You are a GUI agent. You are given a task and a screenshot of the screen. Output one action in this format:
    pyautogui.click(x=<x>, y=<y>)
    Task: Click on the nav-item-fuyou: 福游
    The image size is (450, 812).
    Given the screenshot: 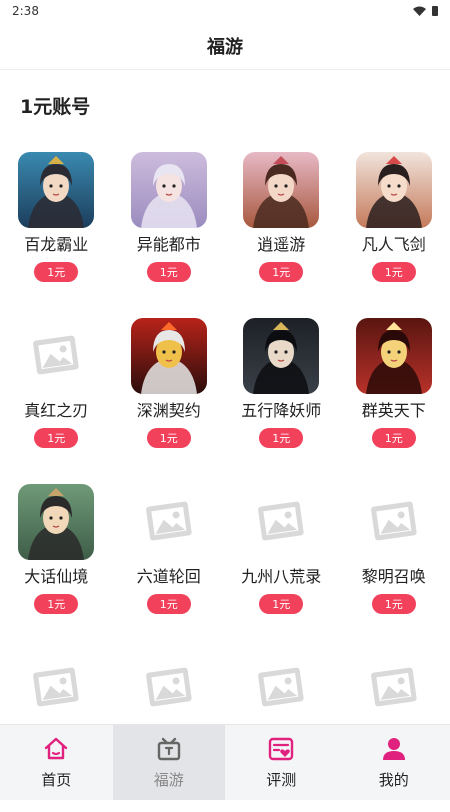 What is the action you would take?
    pyautogui.click(x=169, y=762)
    